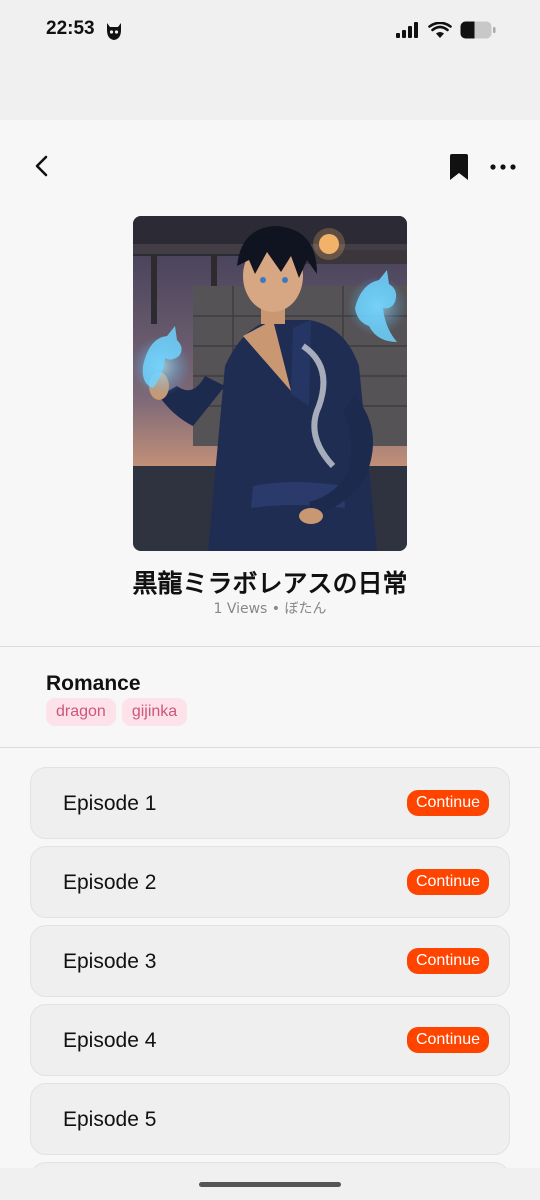  I want to click on story-title: 黒龍ミラボレアスの日常, so click(270, 583).